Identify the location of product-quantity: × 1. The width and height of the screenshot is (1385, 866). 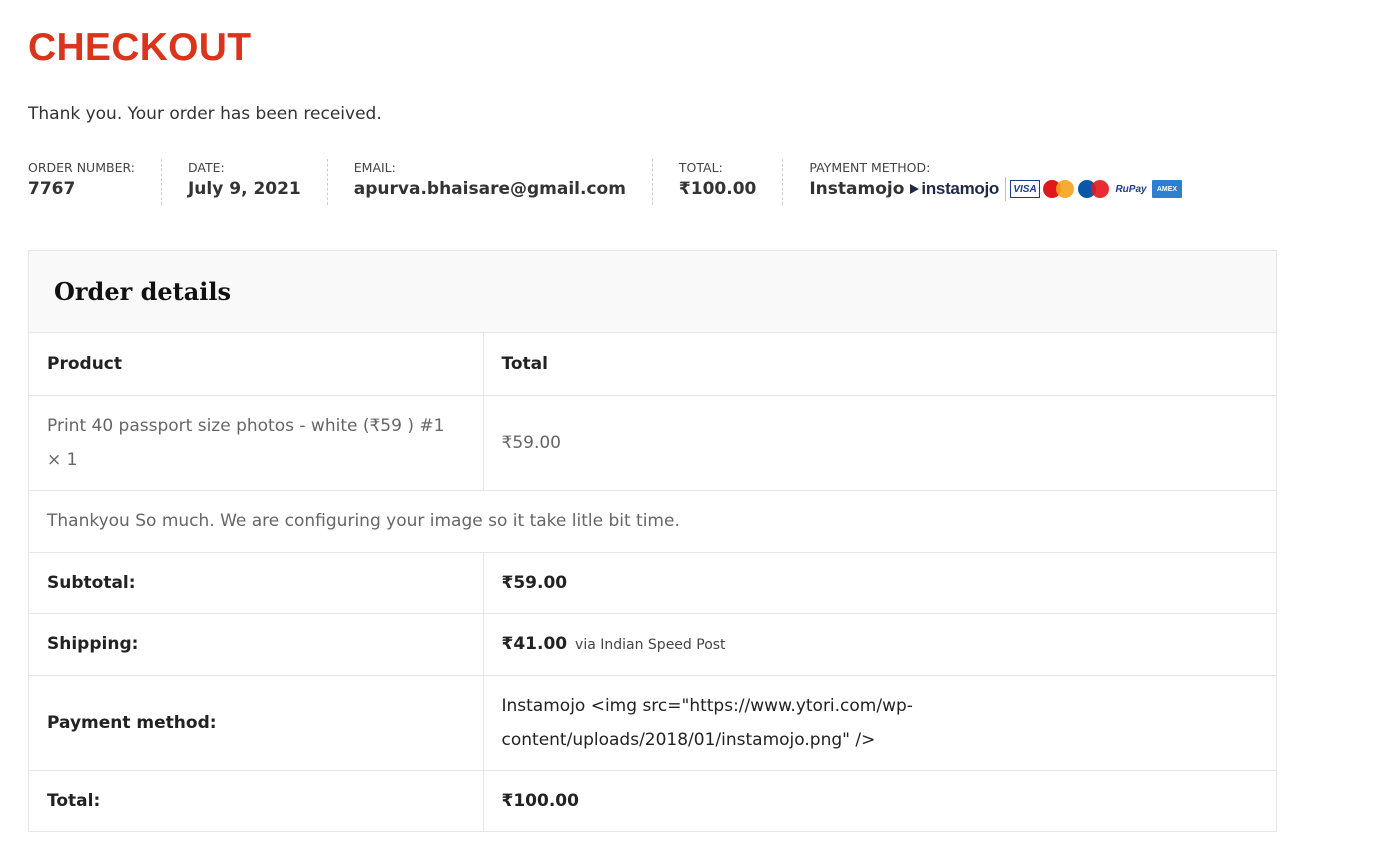
(62, 459).